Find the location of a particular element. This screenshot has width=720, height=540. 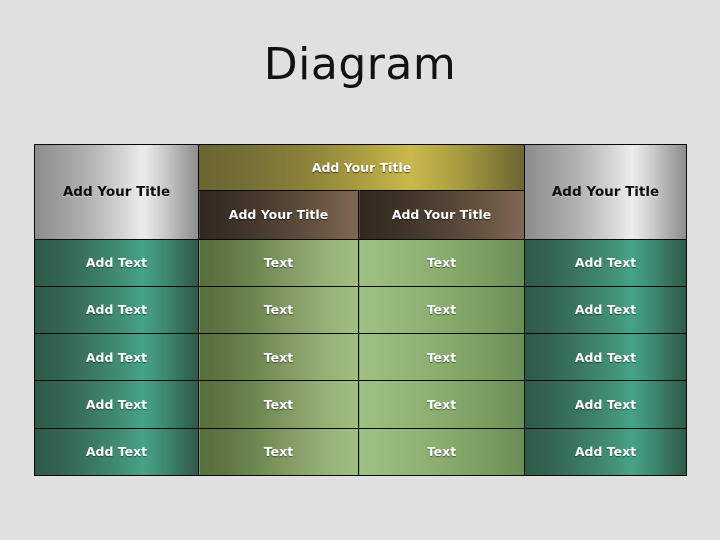

header-subcell-col2: Add Your Title is located at coordinates (278, 215).